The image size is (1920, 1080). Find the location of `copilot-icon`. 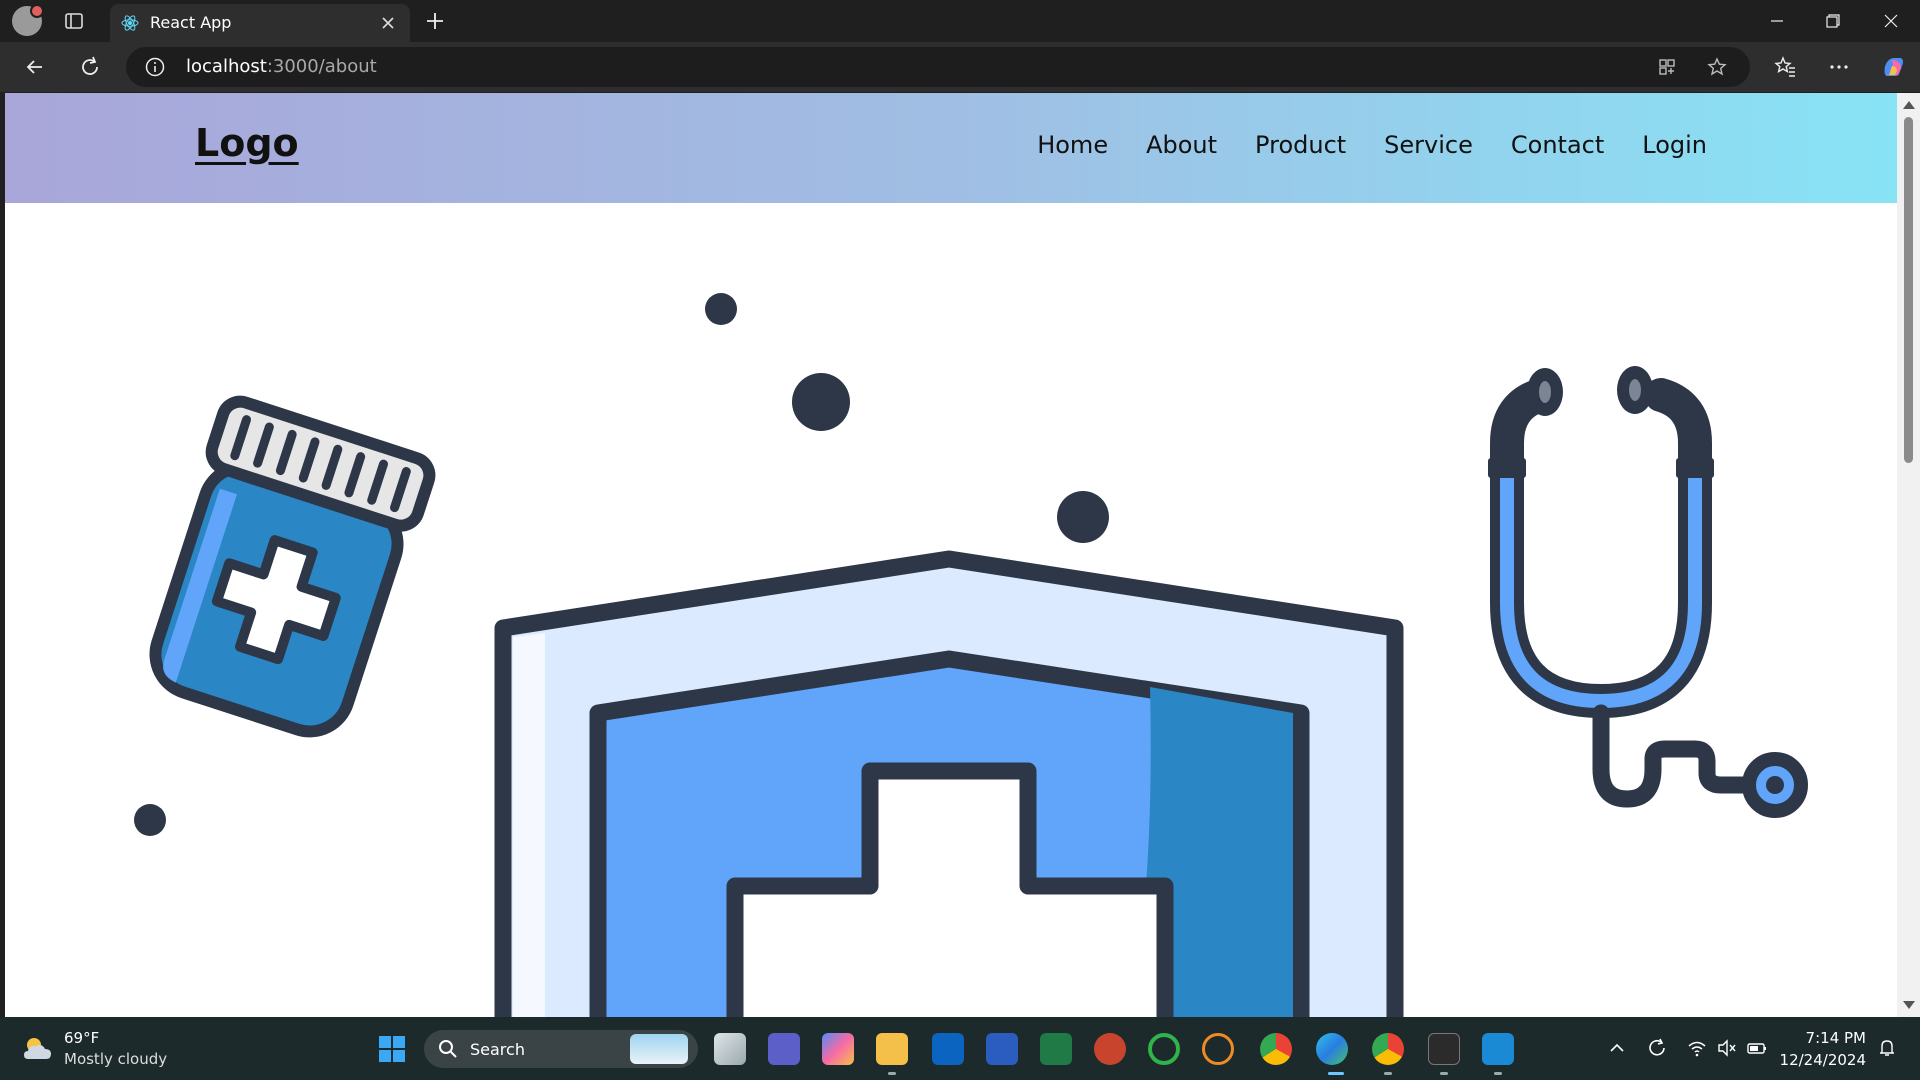

copilot-icon is located at coordinates (1893, 67).